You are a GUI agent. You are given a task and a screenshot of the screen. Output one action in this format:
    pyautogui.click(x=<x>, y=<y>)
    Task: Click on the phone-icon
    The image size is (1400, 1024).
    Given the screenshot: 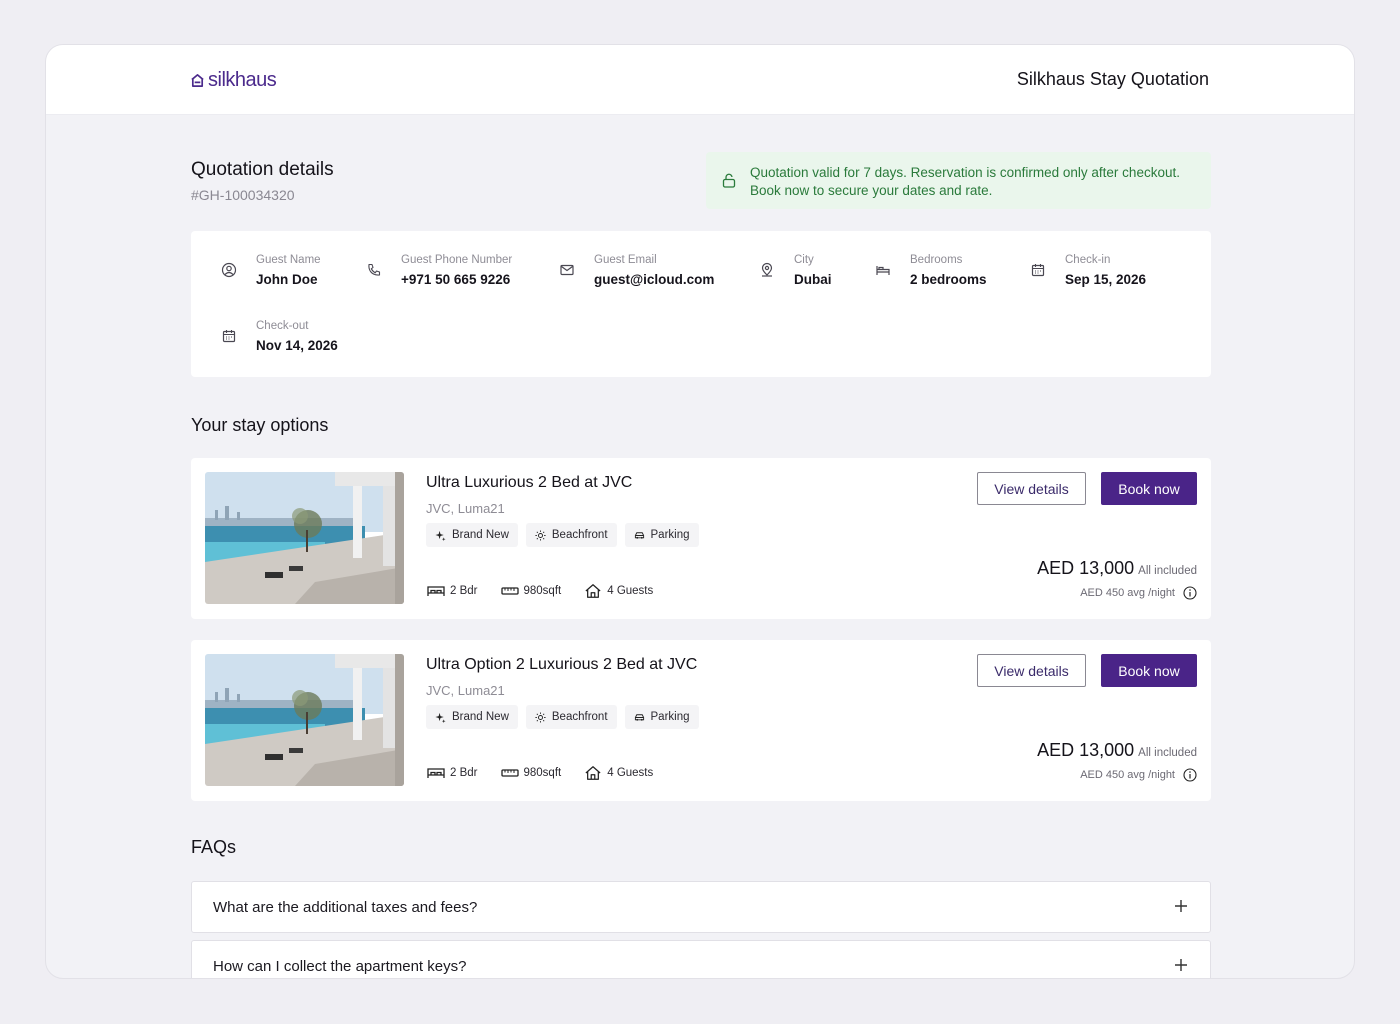 What is the action you would take?
    pyautogui.click(x=374, y=270)
    